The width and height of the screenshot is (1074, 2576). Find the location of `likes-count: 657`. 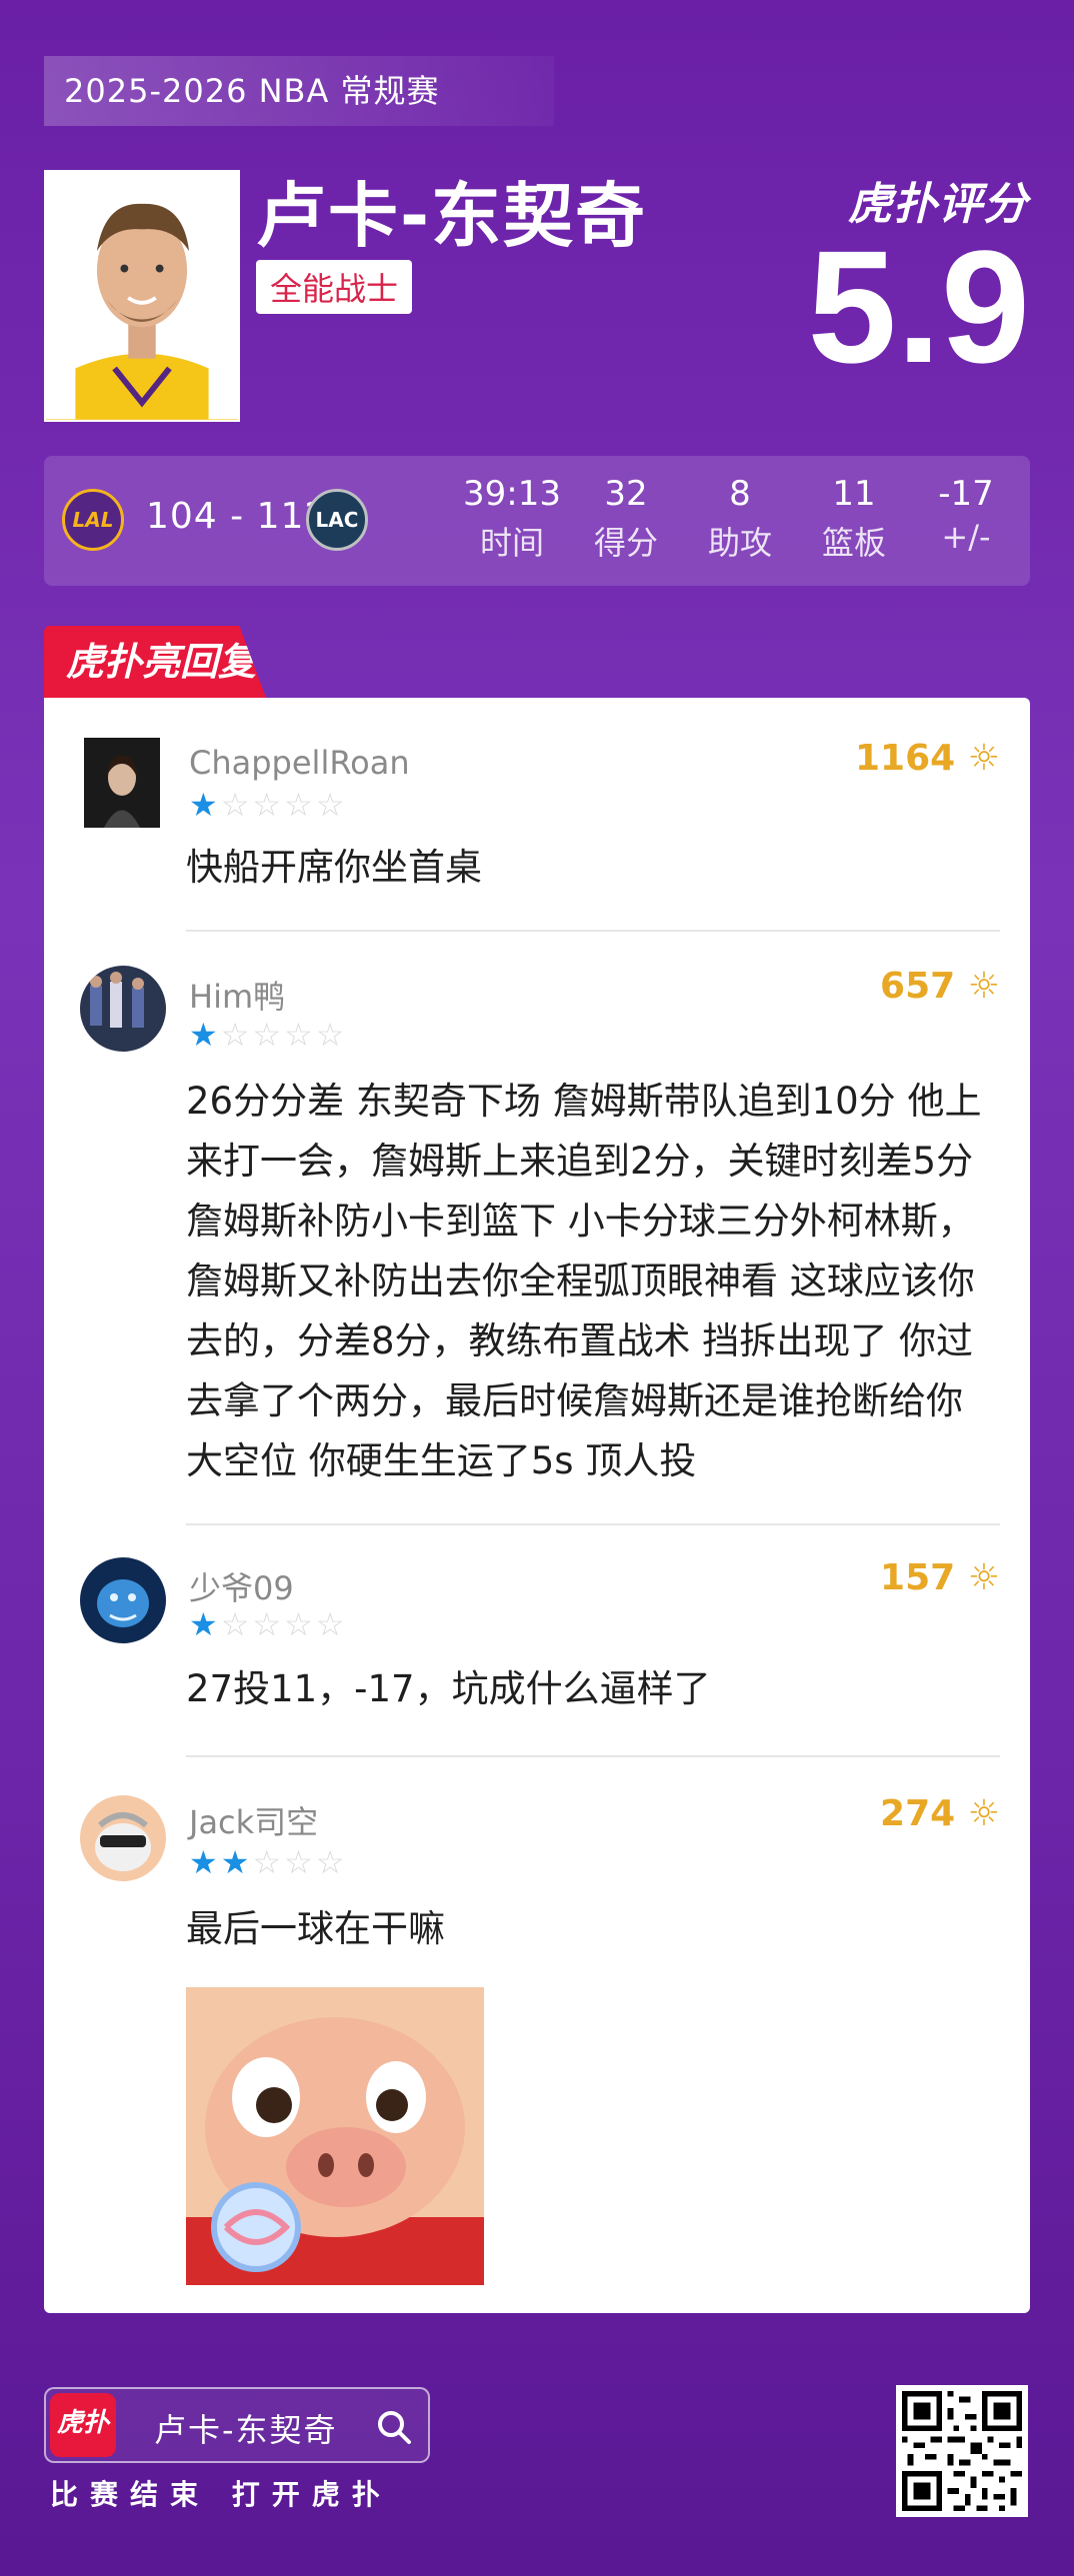

likes-count: 657 is located at coordinates (918, 987).